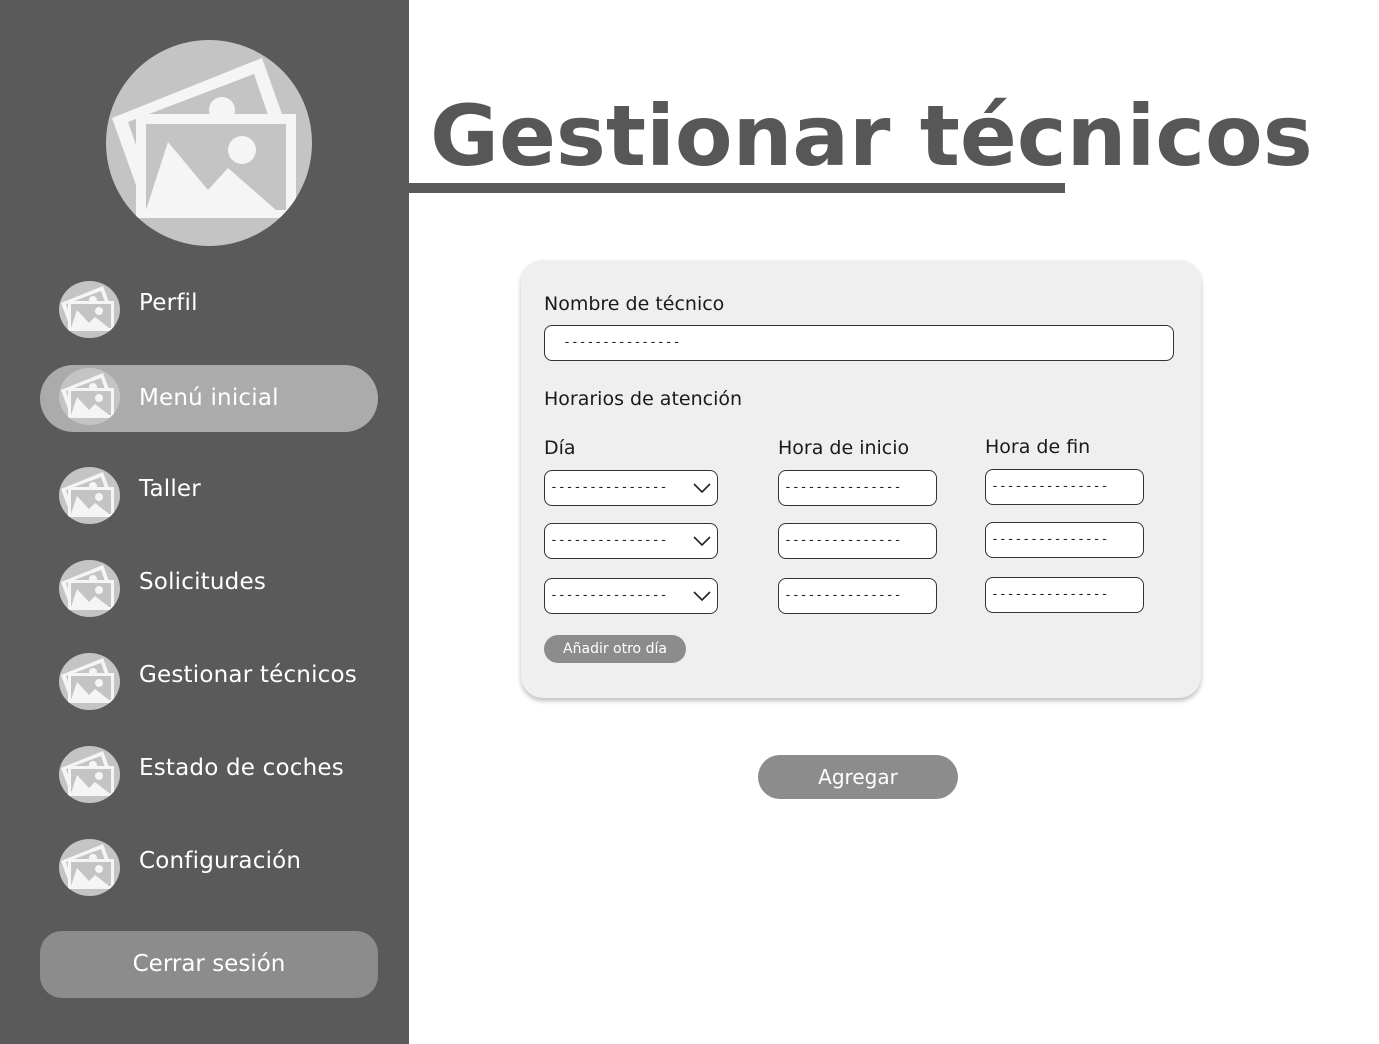 The height and width of the screenshot is (1044, 1379). What do you see at coordinates (634, 304) in the screenshot?
I see `technician-name-label: Nombre de técnico` at bounding box center [634, 304].